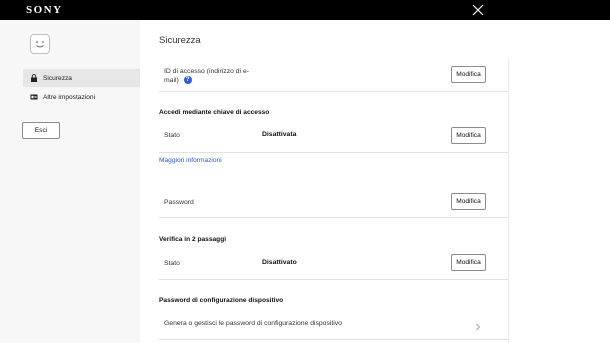 The image size is (610, 343). Describe the element at coordinates (179, 202) in the screenshot. I see `password-label: Password` at that location.